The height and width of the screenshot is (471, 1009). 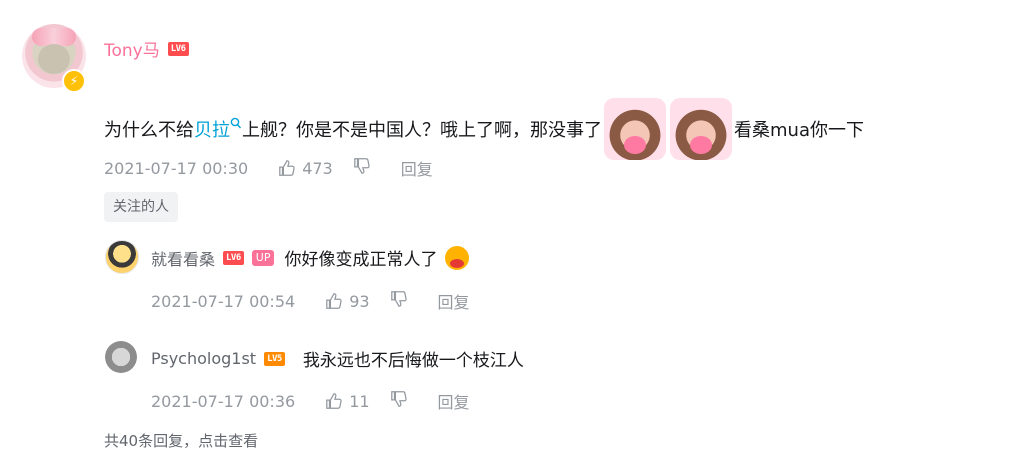 I want to click on level-badge: LV5, so click(x=274, y=358).